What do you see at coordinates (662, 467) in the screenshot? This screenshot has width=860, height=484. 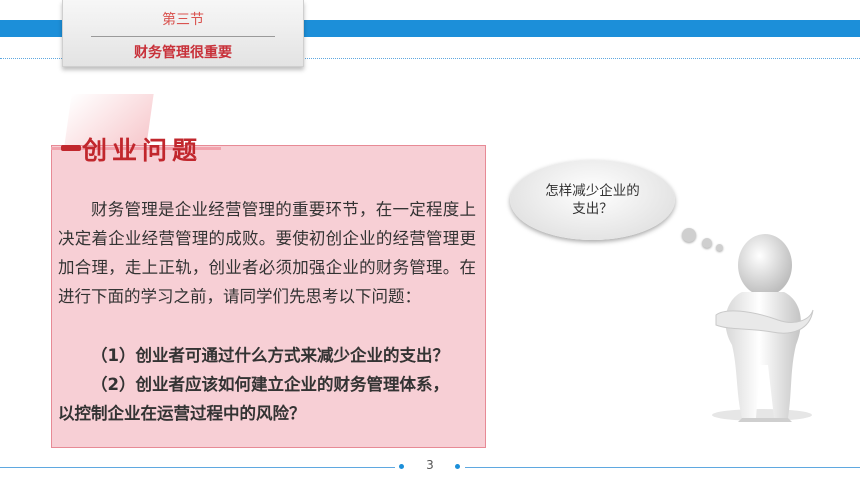 I see `footer-line-right` at bounding box center [662, 467].